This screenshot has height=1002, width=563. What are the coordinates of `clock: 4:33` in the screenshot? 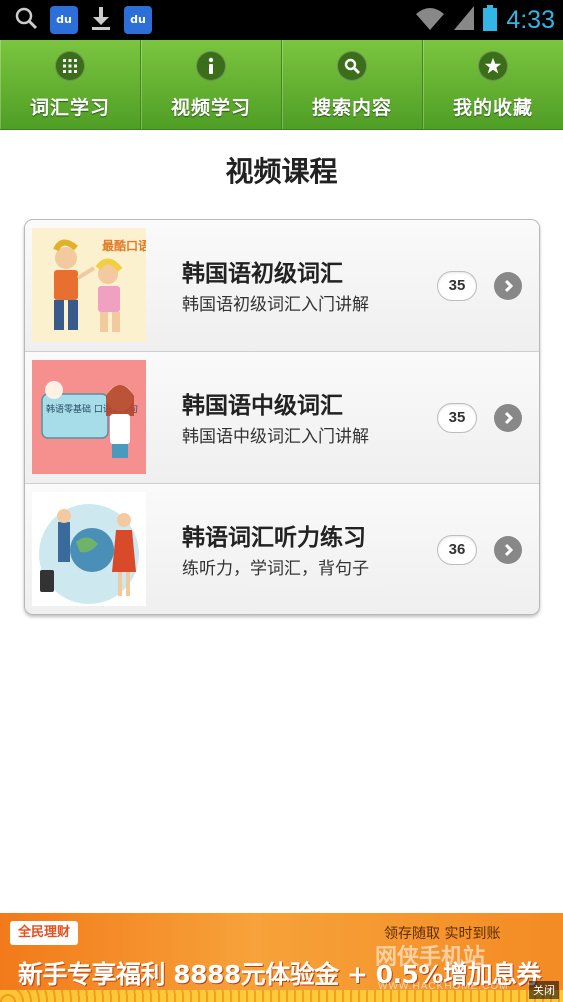 It's located at (530, 20).